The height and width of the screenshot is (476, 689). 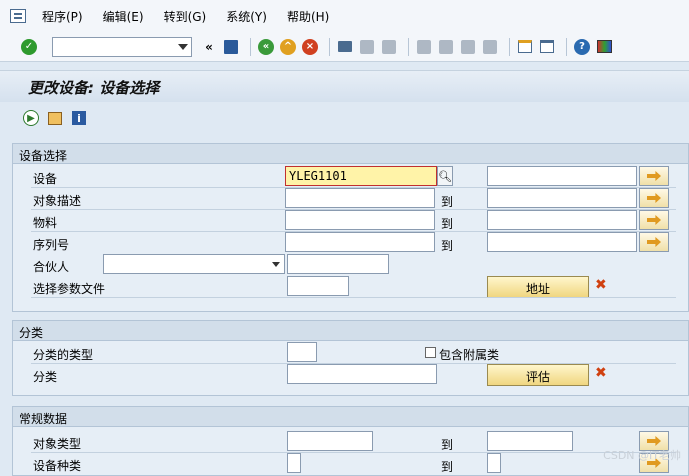 What do you see at coordinates (468, 47) in the screenshot?
I see `next-page-icon` at bounding box center [468, 47].